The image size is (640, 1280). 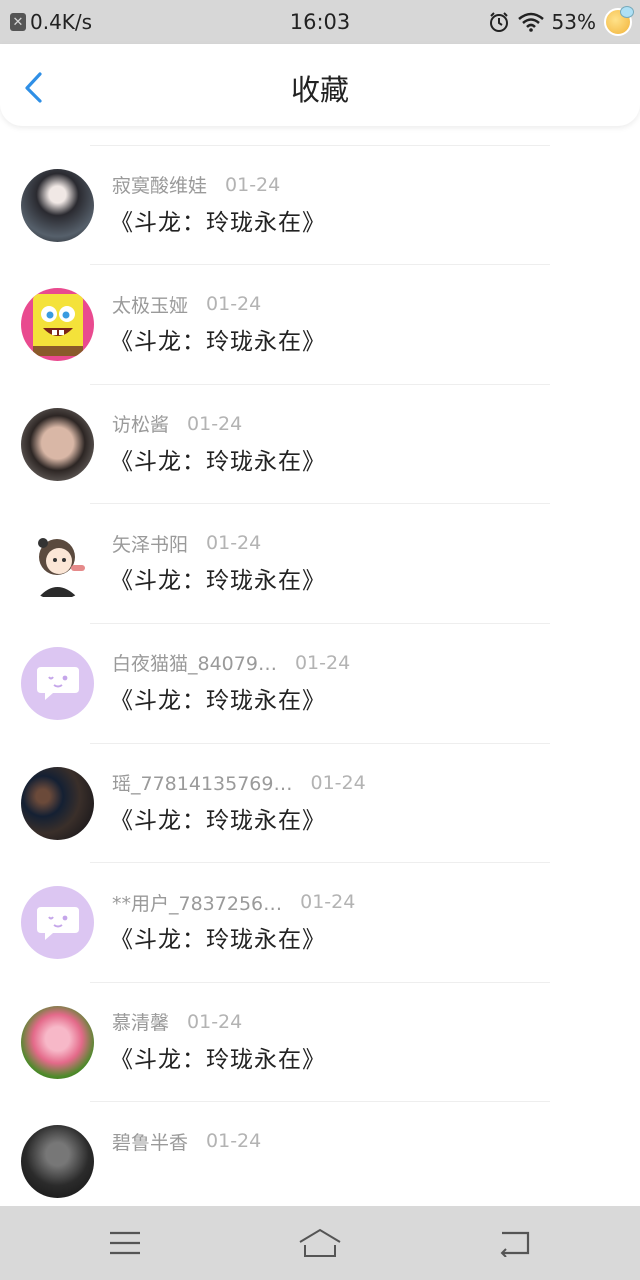 What do you see at coordinates (177, 424) in the screenshot?
I see `item-meta: 访松酱 01-24` at bounding box center [177, 424].